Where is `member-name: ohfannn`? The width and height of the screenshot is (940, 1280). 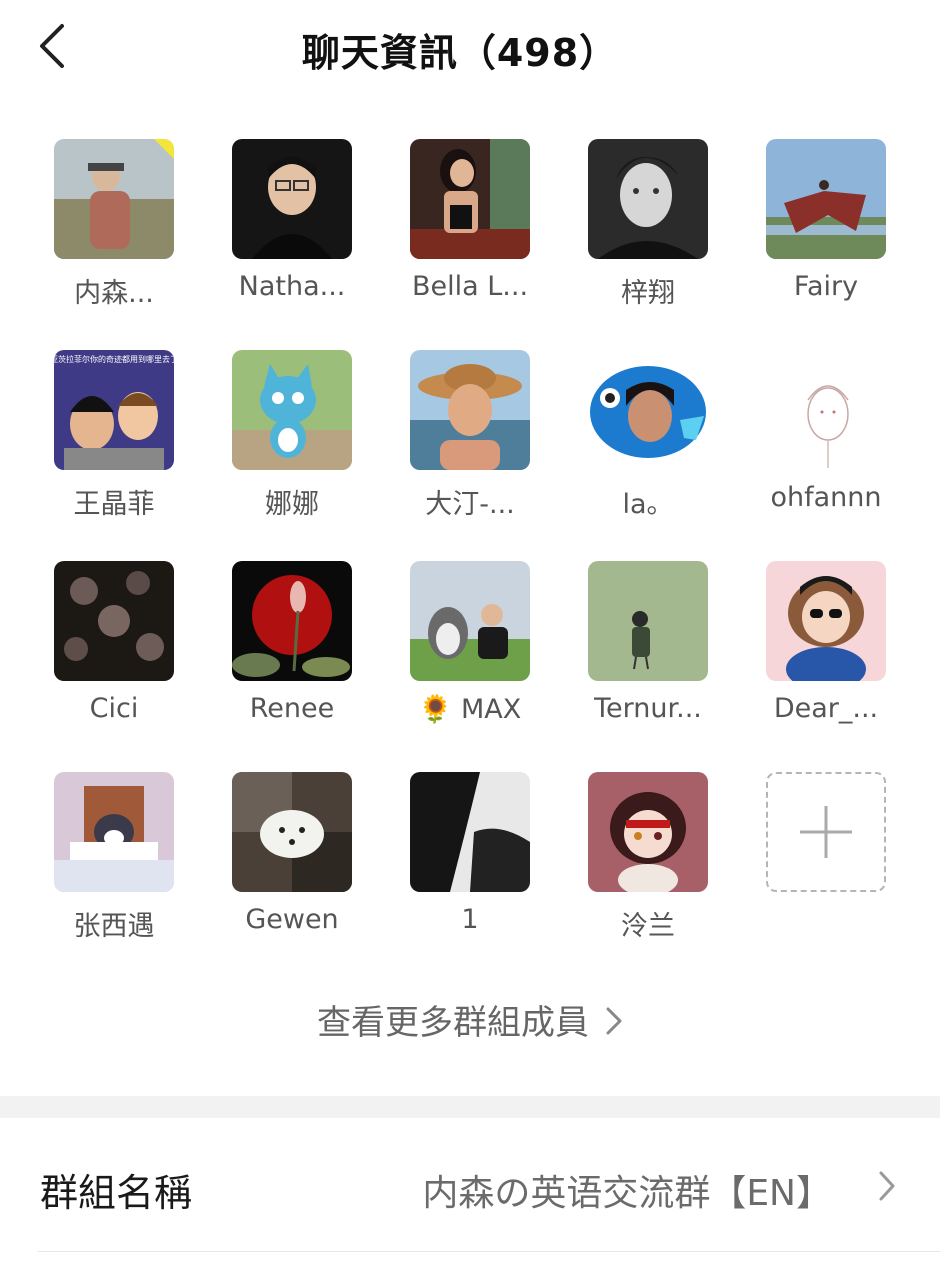 member-name: ohfannn is located at coordinates (826, 497).